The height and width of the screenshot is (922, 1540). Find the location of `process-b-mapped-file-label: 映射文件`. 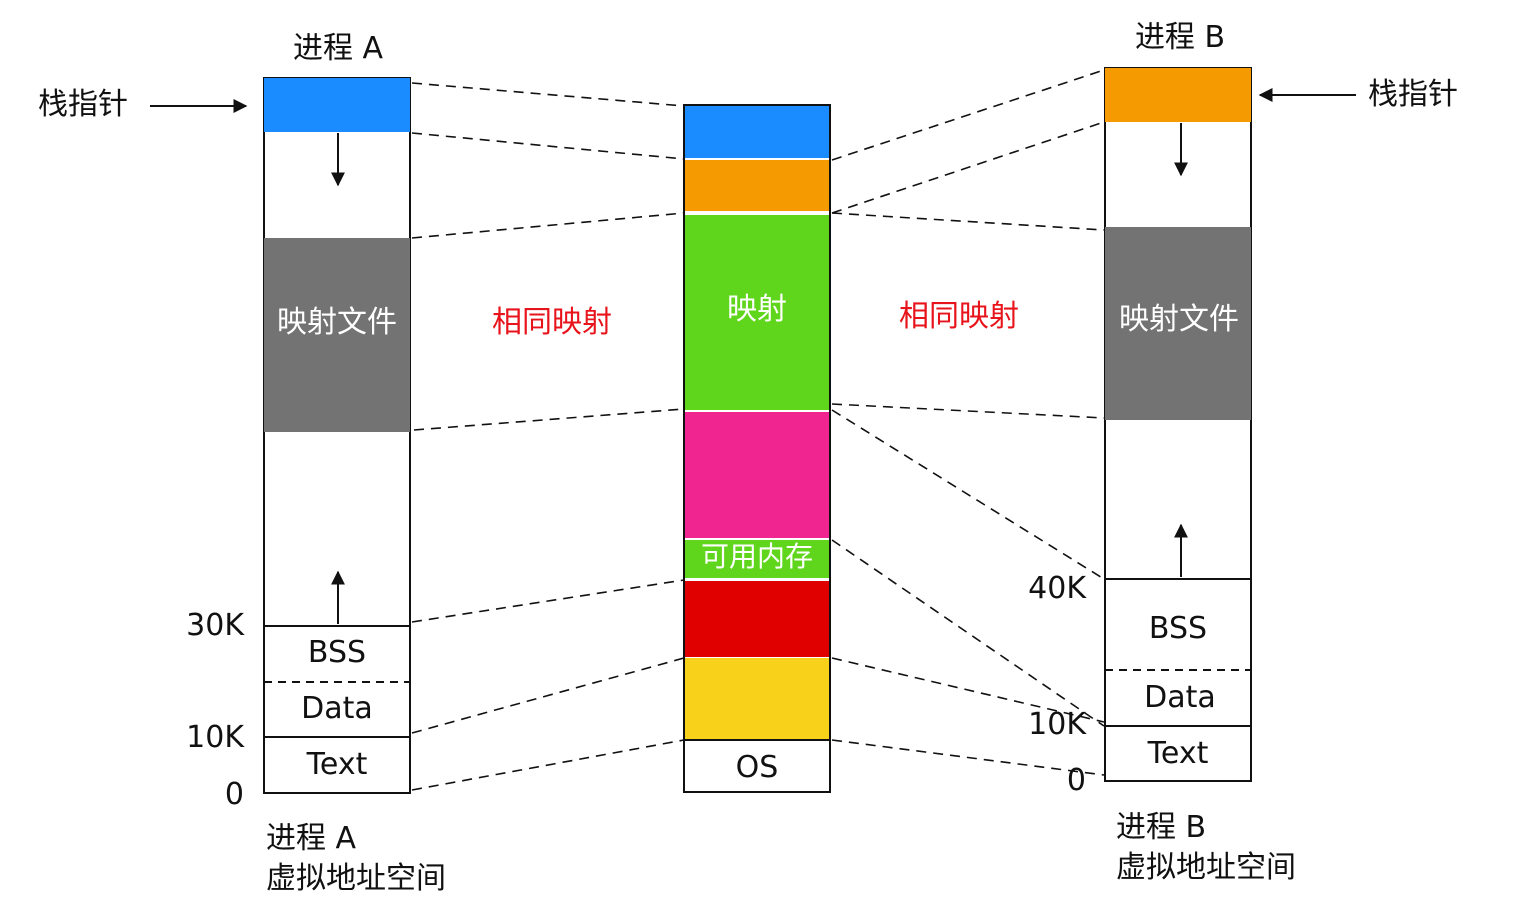

process-b-mapped-file-label: 映射文件 is located at coordinates (1179, 319).